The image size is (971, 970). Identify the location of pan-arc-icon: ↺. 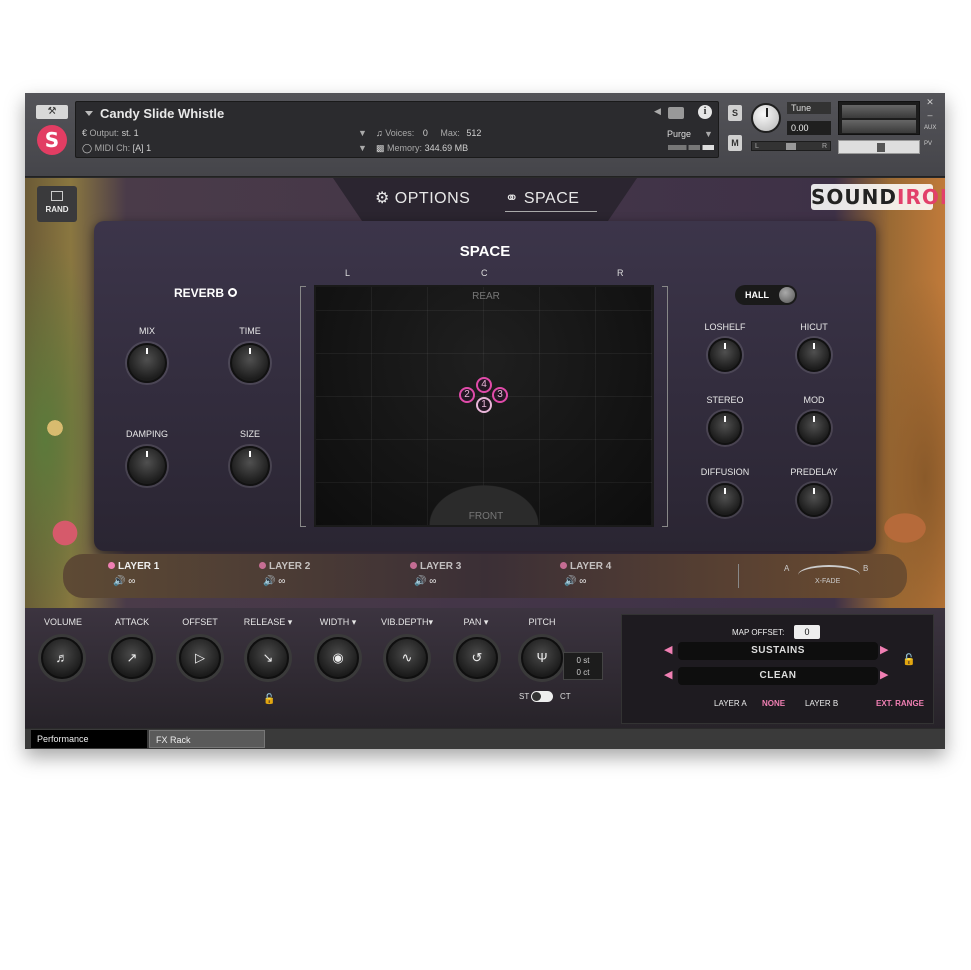
(477, 657).